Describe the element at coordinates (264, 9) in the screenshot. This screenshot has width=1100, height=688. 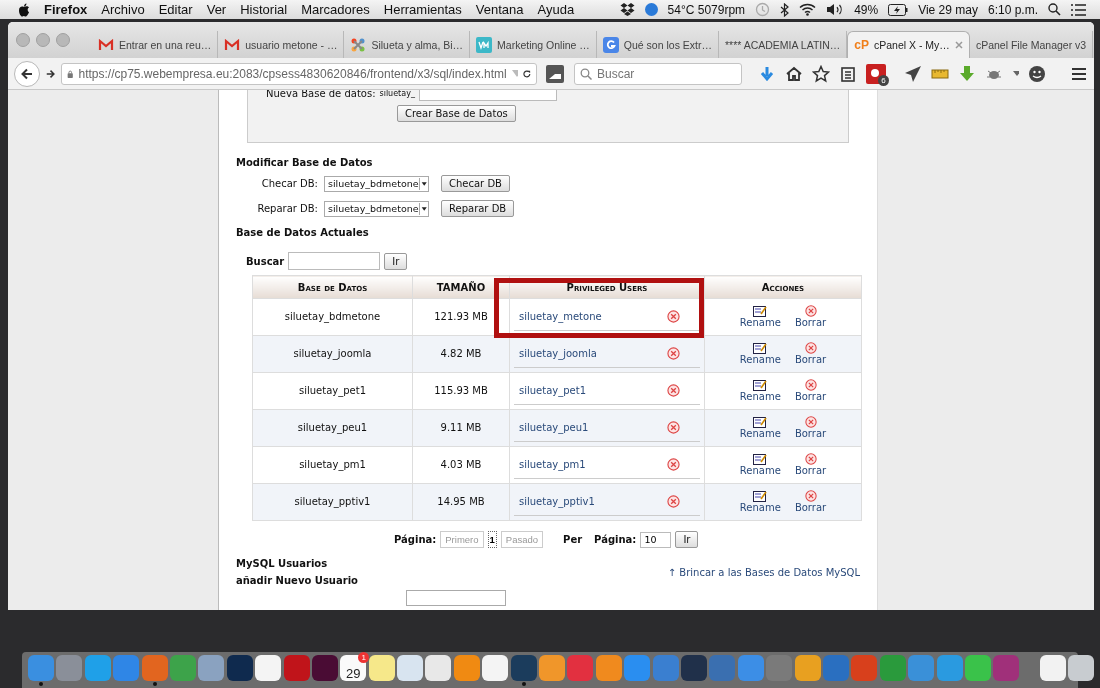
I see `menu-item: Historial` at that location.